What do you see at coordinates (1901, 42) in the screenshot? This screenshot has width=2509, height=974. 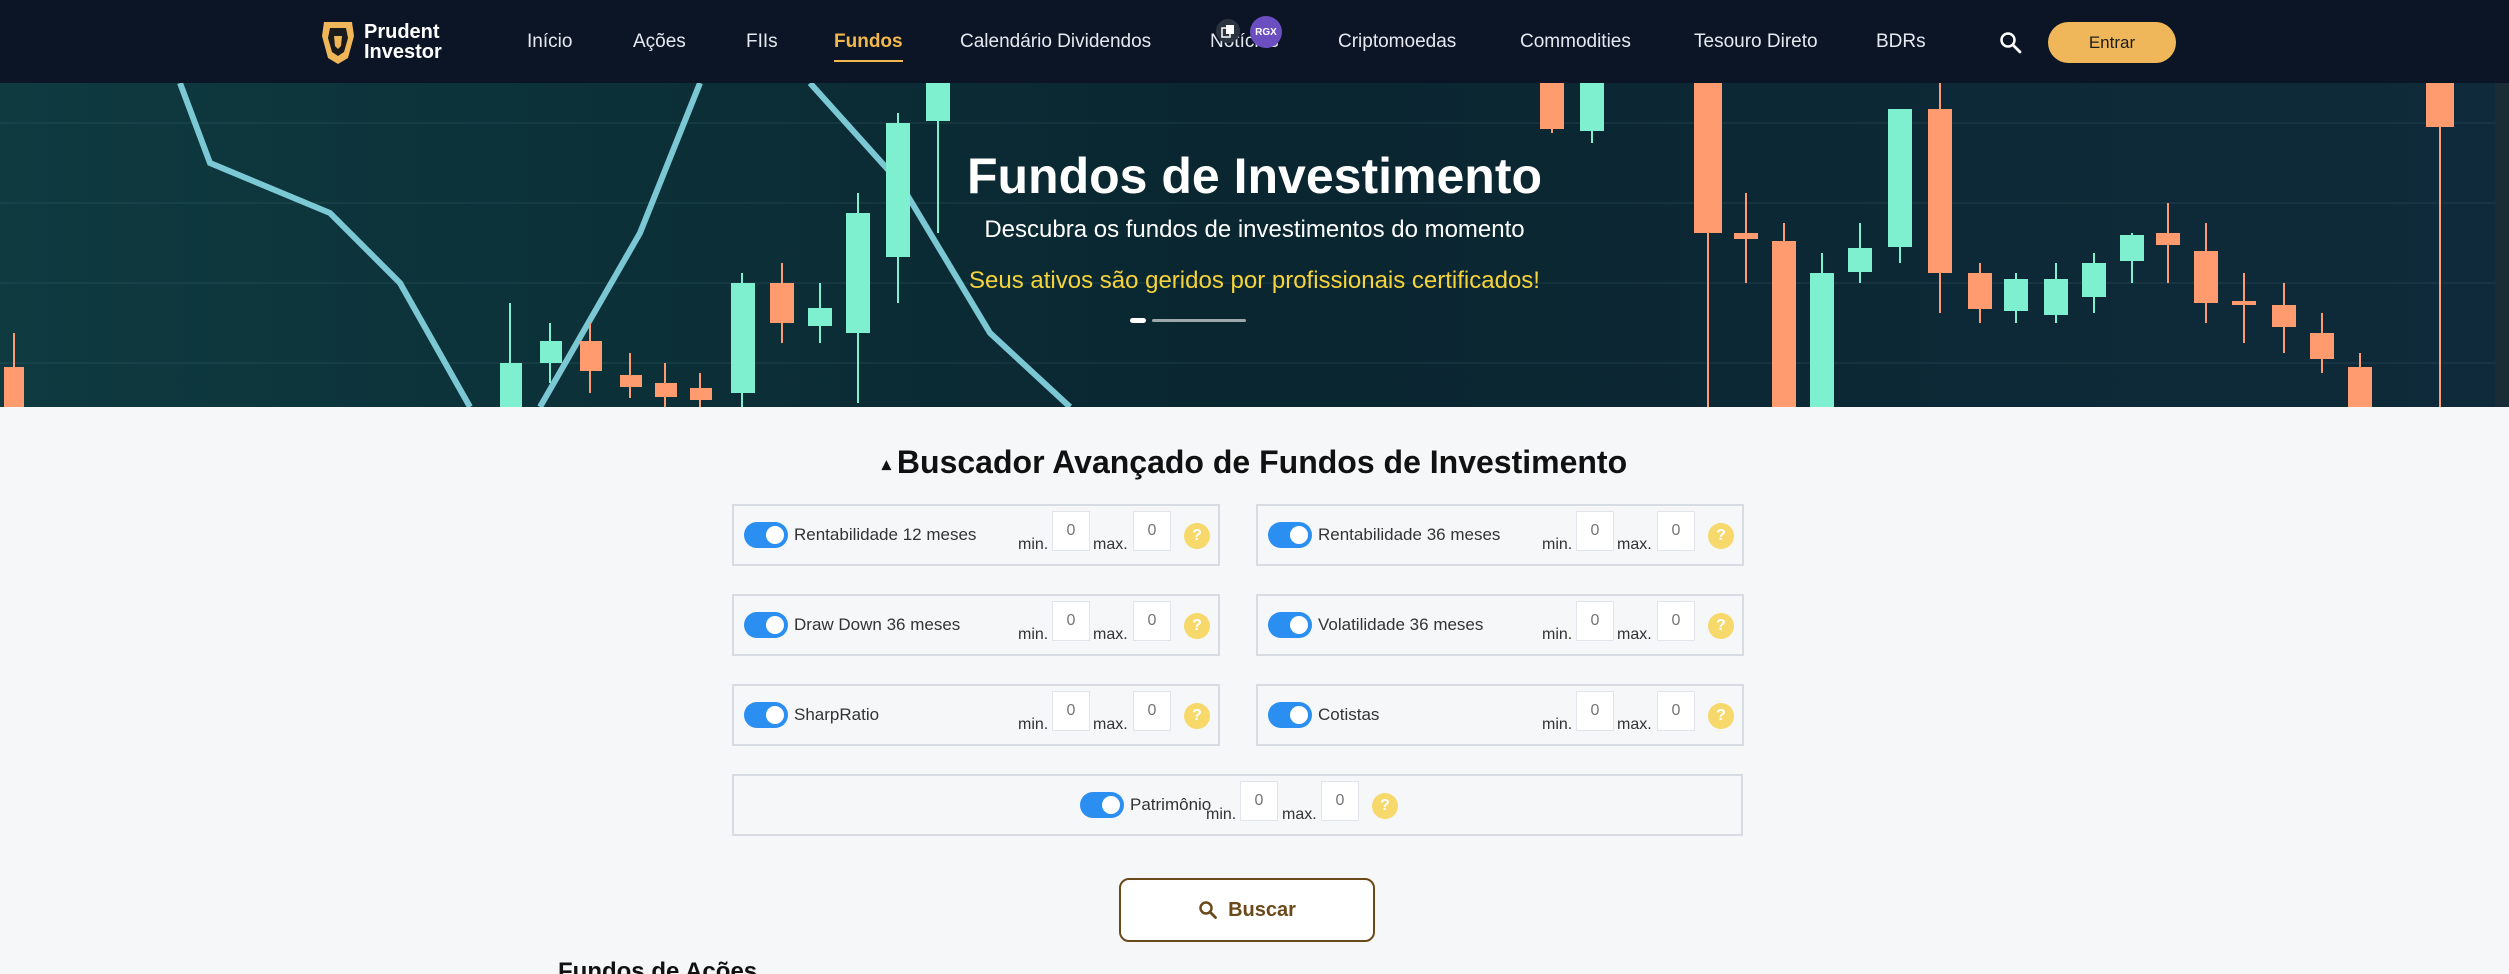 I see `nav-item-bdrs: BDRs` at bounding box center [1901, 42].